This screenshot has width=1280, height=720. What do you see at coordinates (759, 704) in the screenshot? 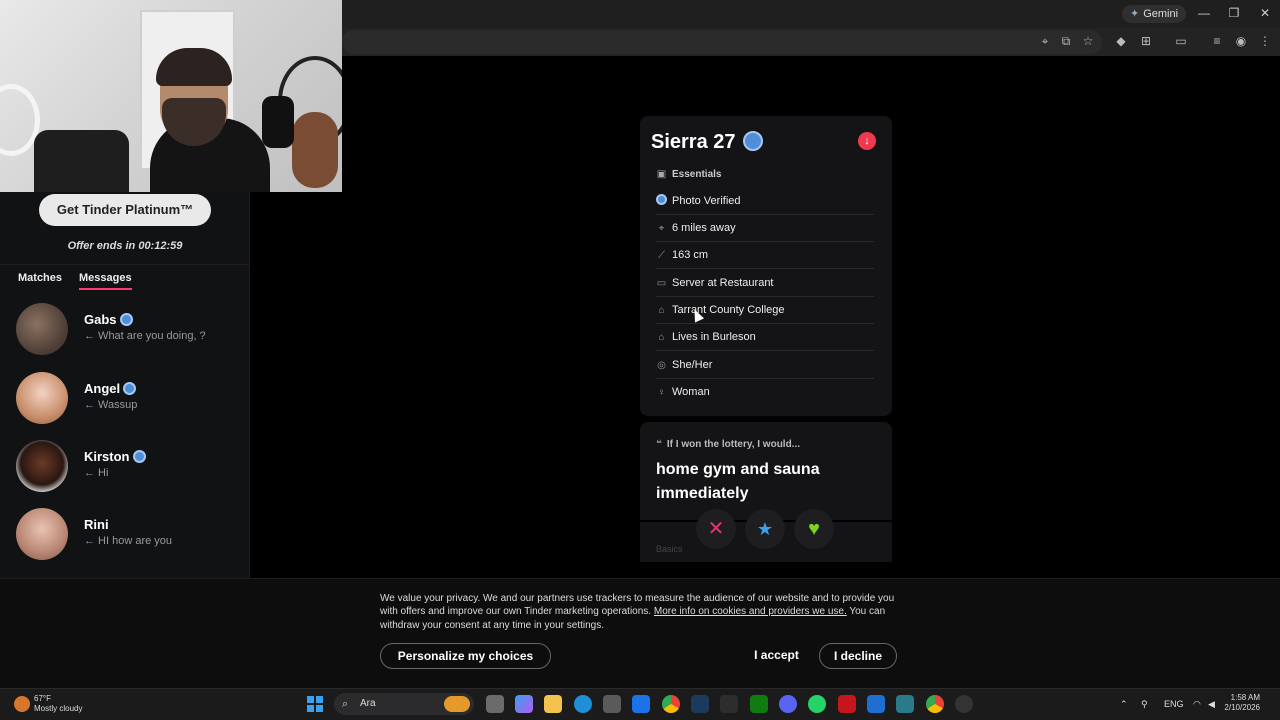
I see `xbox-icon` at bounding box center [759, 704].